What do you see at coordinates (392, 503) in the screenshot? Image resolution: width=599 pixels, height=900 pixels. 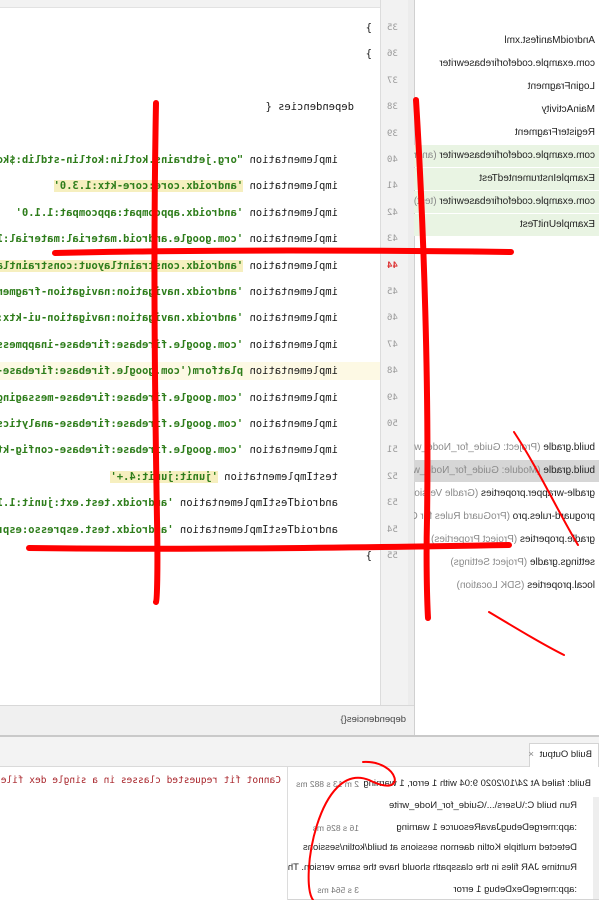 I see `line-number: 53` at bounding box center [392, 503].